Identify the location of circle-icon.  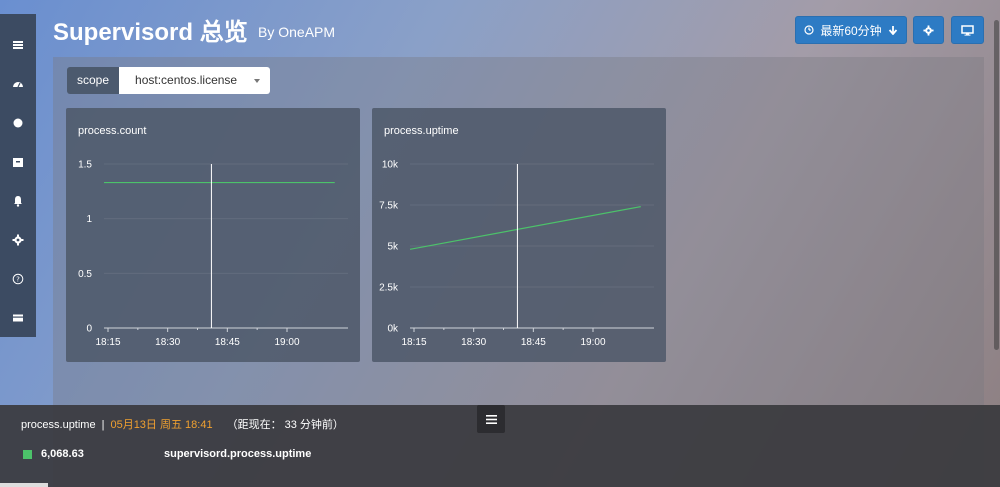
(18, 123).